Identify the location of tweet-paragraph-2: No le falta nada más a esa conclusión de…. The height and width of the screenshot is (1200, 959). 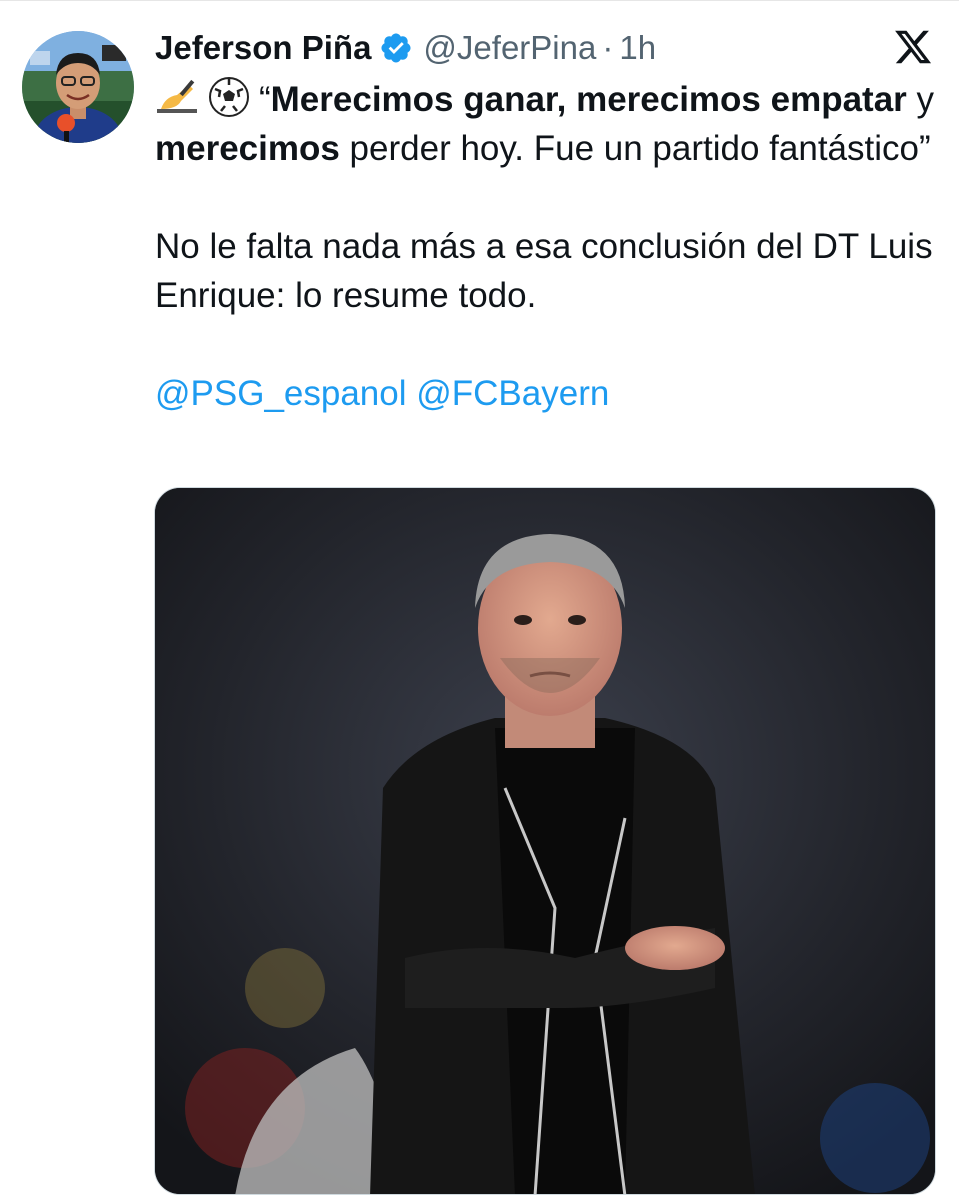
(544, 271).